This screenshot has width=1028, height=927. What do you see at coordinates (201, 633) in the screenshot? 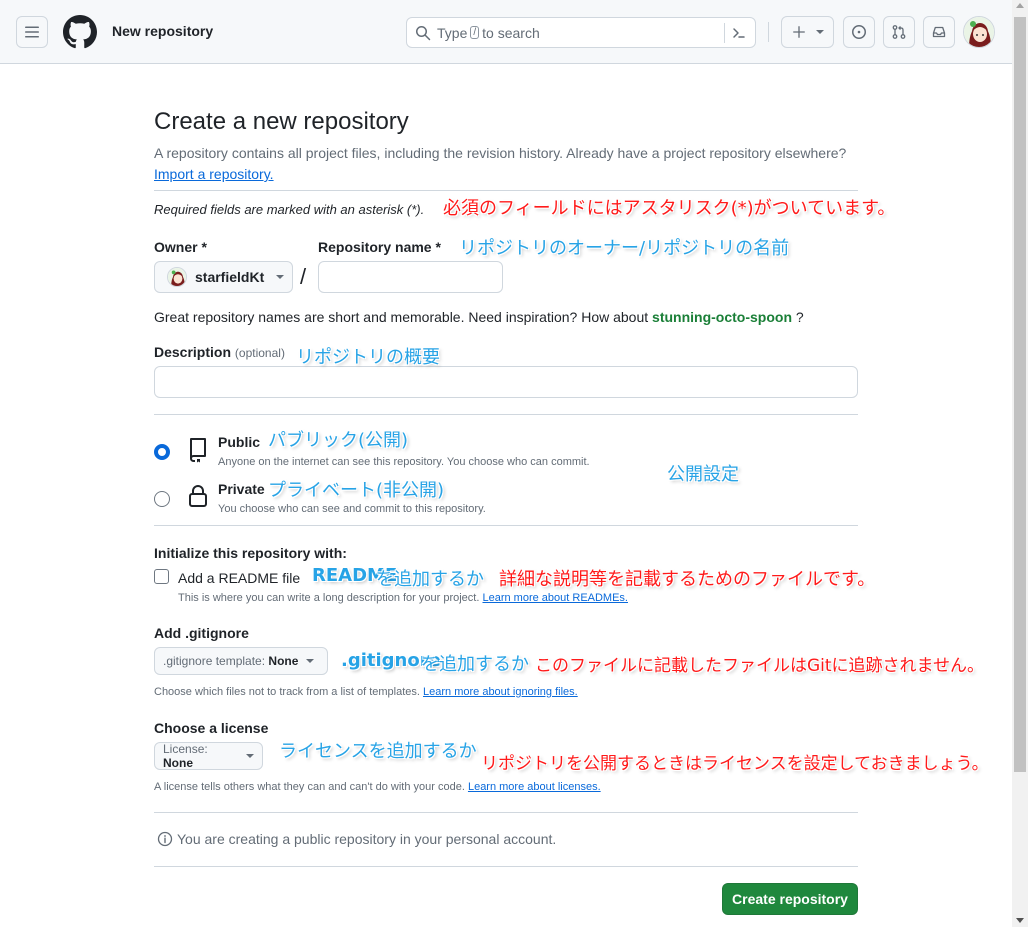
I see `gitignore-heading: Add .gitignore` at bounding box center [201, 633].